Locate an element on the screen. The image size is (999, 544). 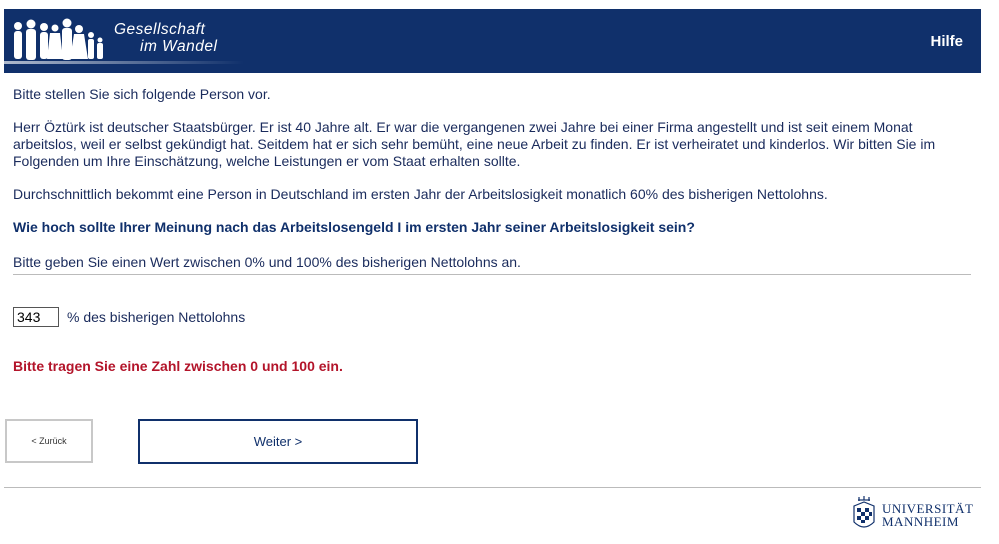
percentage-input is located at coordinates (36, 317).